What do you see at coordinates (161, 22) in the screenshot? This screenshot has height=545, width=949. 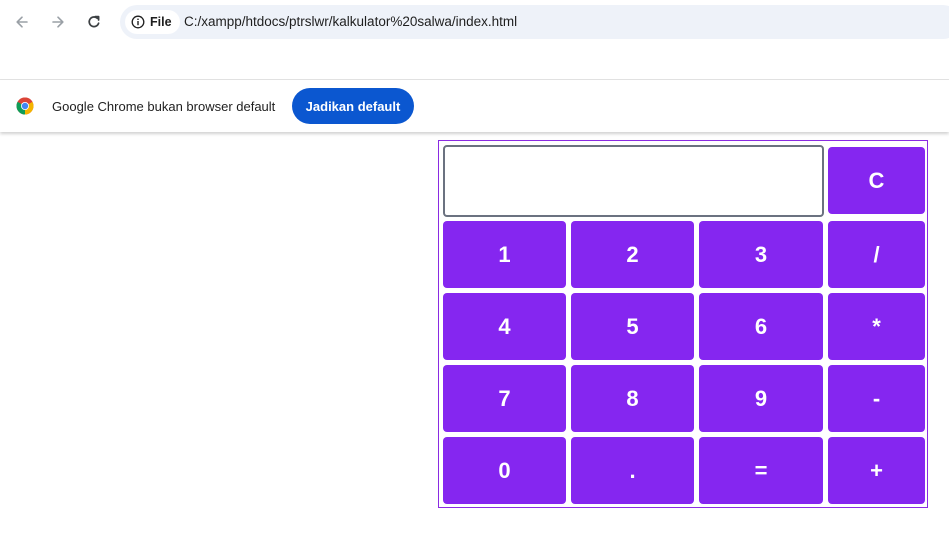 I see `chip-label: File` at bounding box center [161, 22].